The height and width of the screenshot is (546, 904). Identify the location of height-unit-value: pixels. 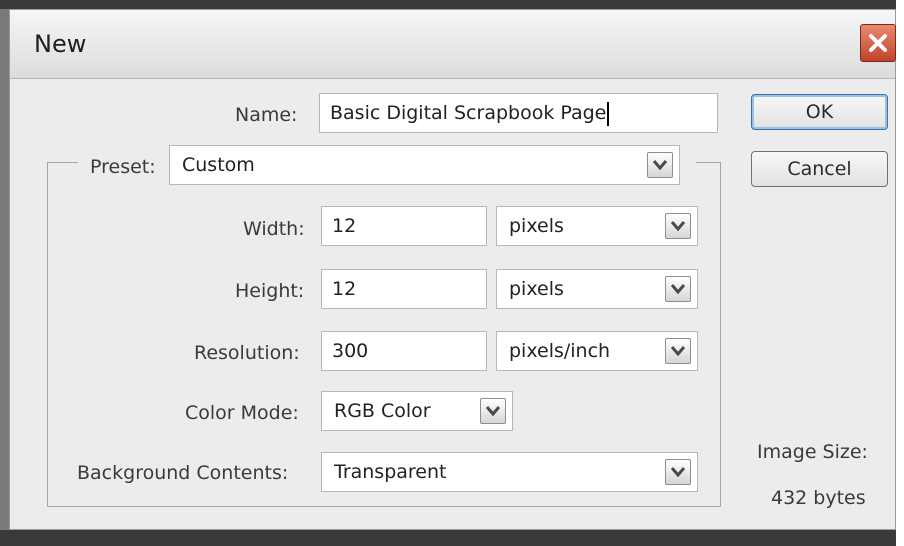
(536, 289).